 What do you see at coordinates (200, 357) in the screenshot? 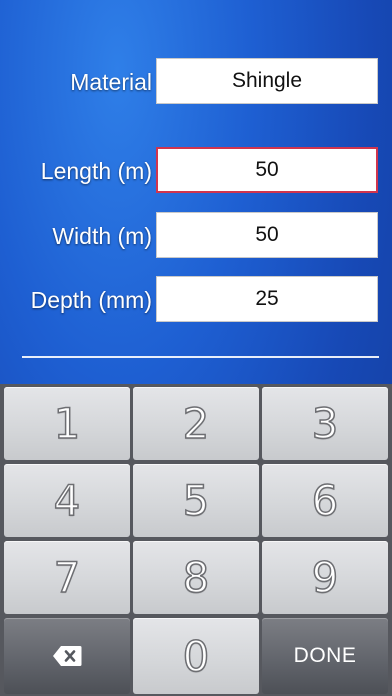
I see `divider` at bounding box center [200, 357].